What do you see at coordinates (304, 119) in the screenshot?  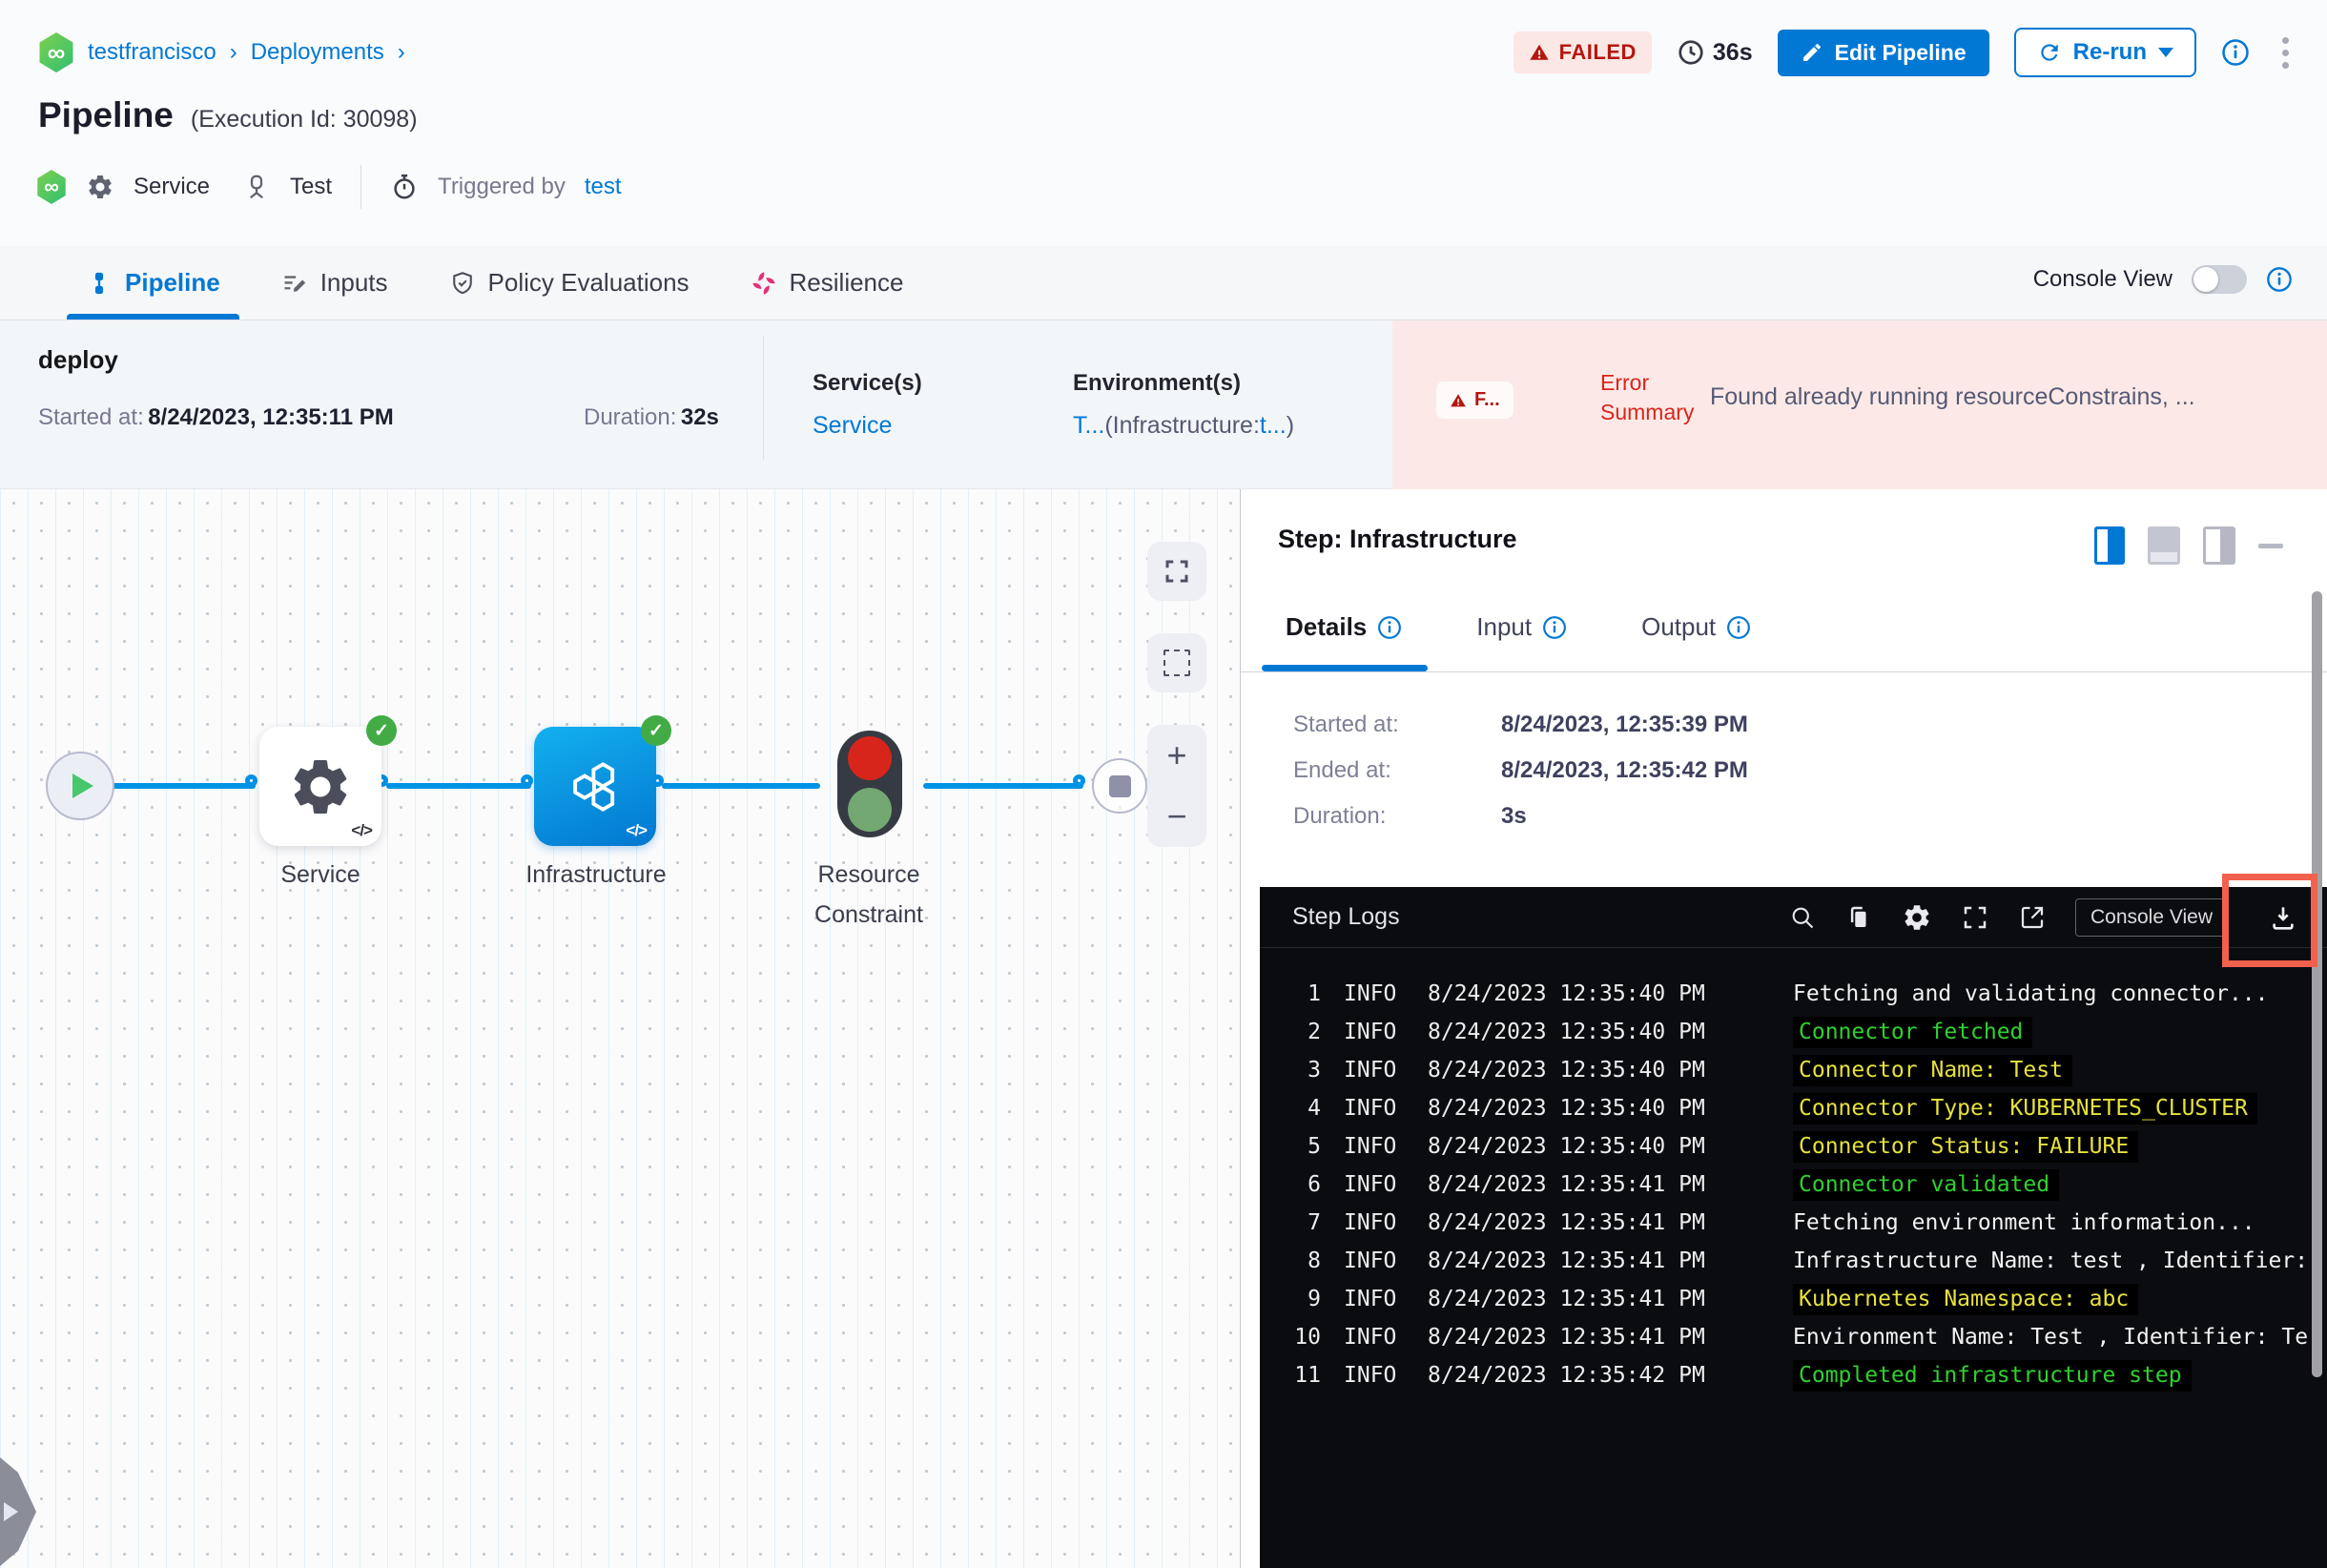 I see `execution-id: (Execution Id: 30098)` at bounding box center [304, 119].